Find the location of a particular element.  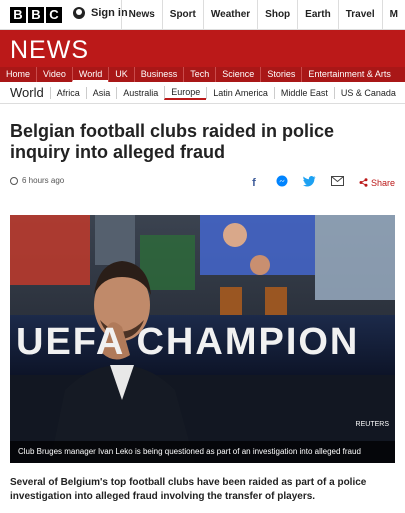

news-nav-uk: UK is located at coordinates (121, 74).